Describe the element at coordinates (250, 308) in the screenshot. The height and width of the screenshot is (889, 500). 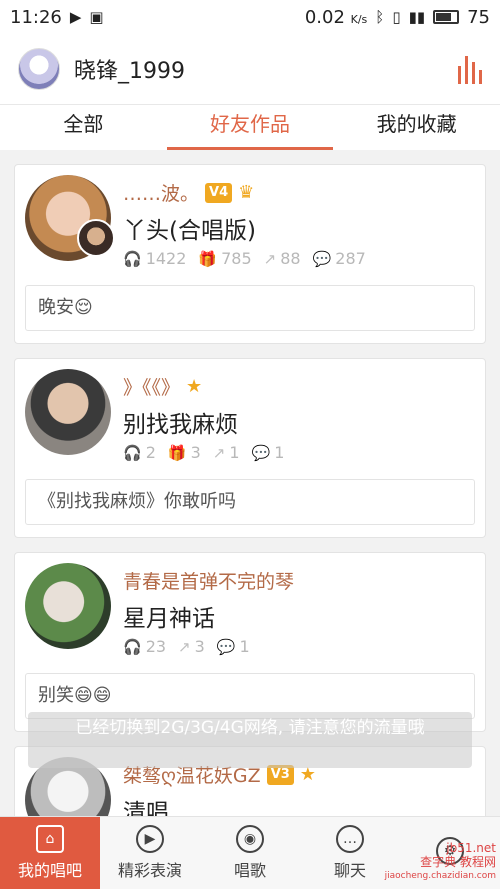
I see `latest-comment: 晚安😌` at that location.